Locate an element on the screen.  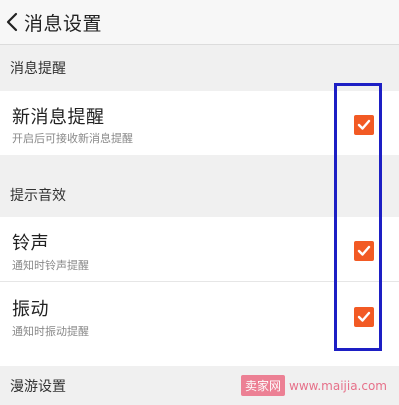
chevron-left-icon is located at coordinates (13, 22).